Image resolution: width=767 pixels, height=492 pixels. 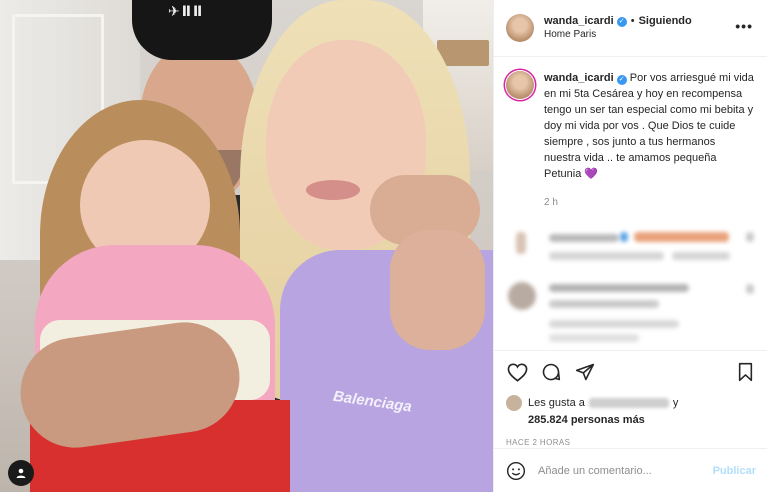 I want to click on likes-count: 285.824 personas más, so click(x=642, y=420).